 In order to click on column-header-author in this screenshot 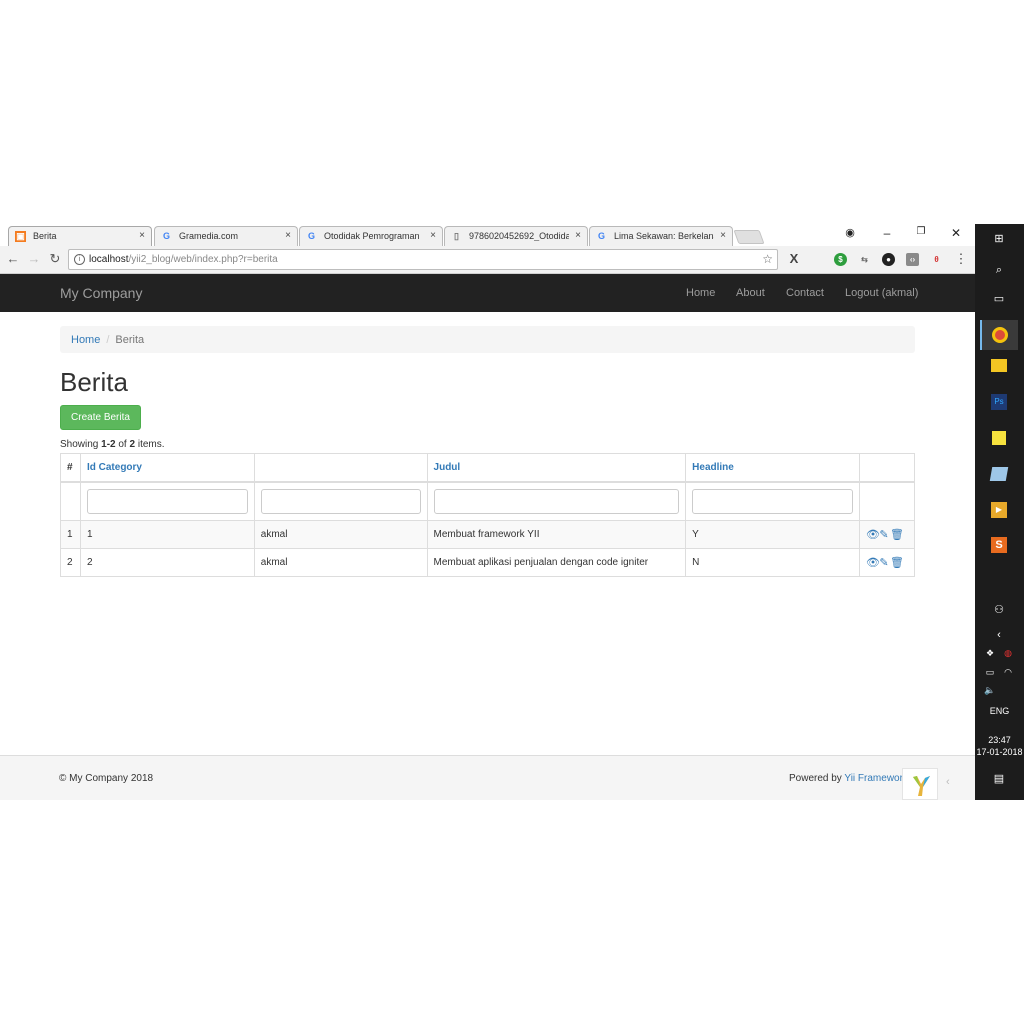, I will do `click(340, 468)`.